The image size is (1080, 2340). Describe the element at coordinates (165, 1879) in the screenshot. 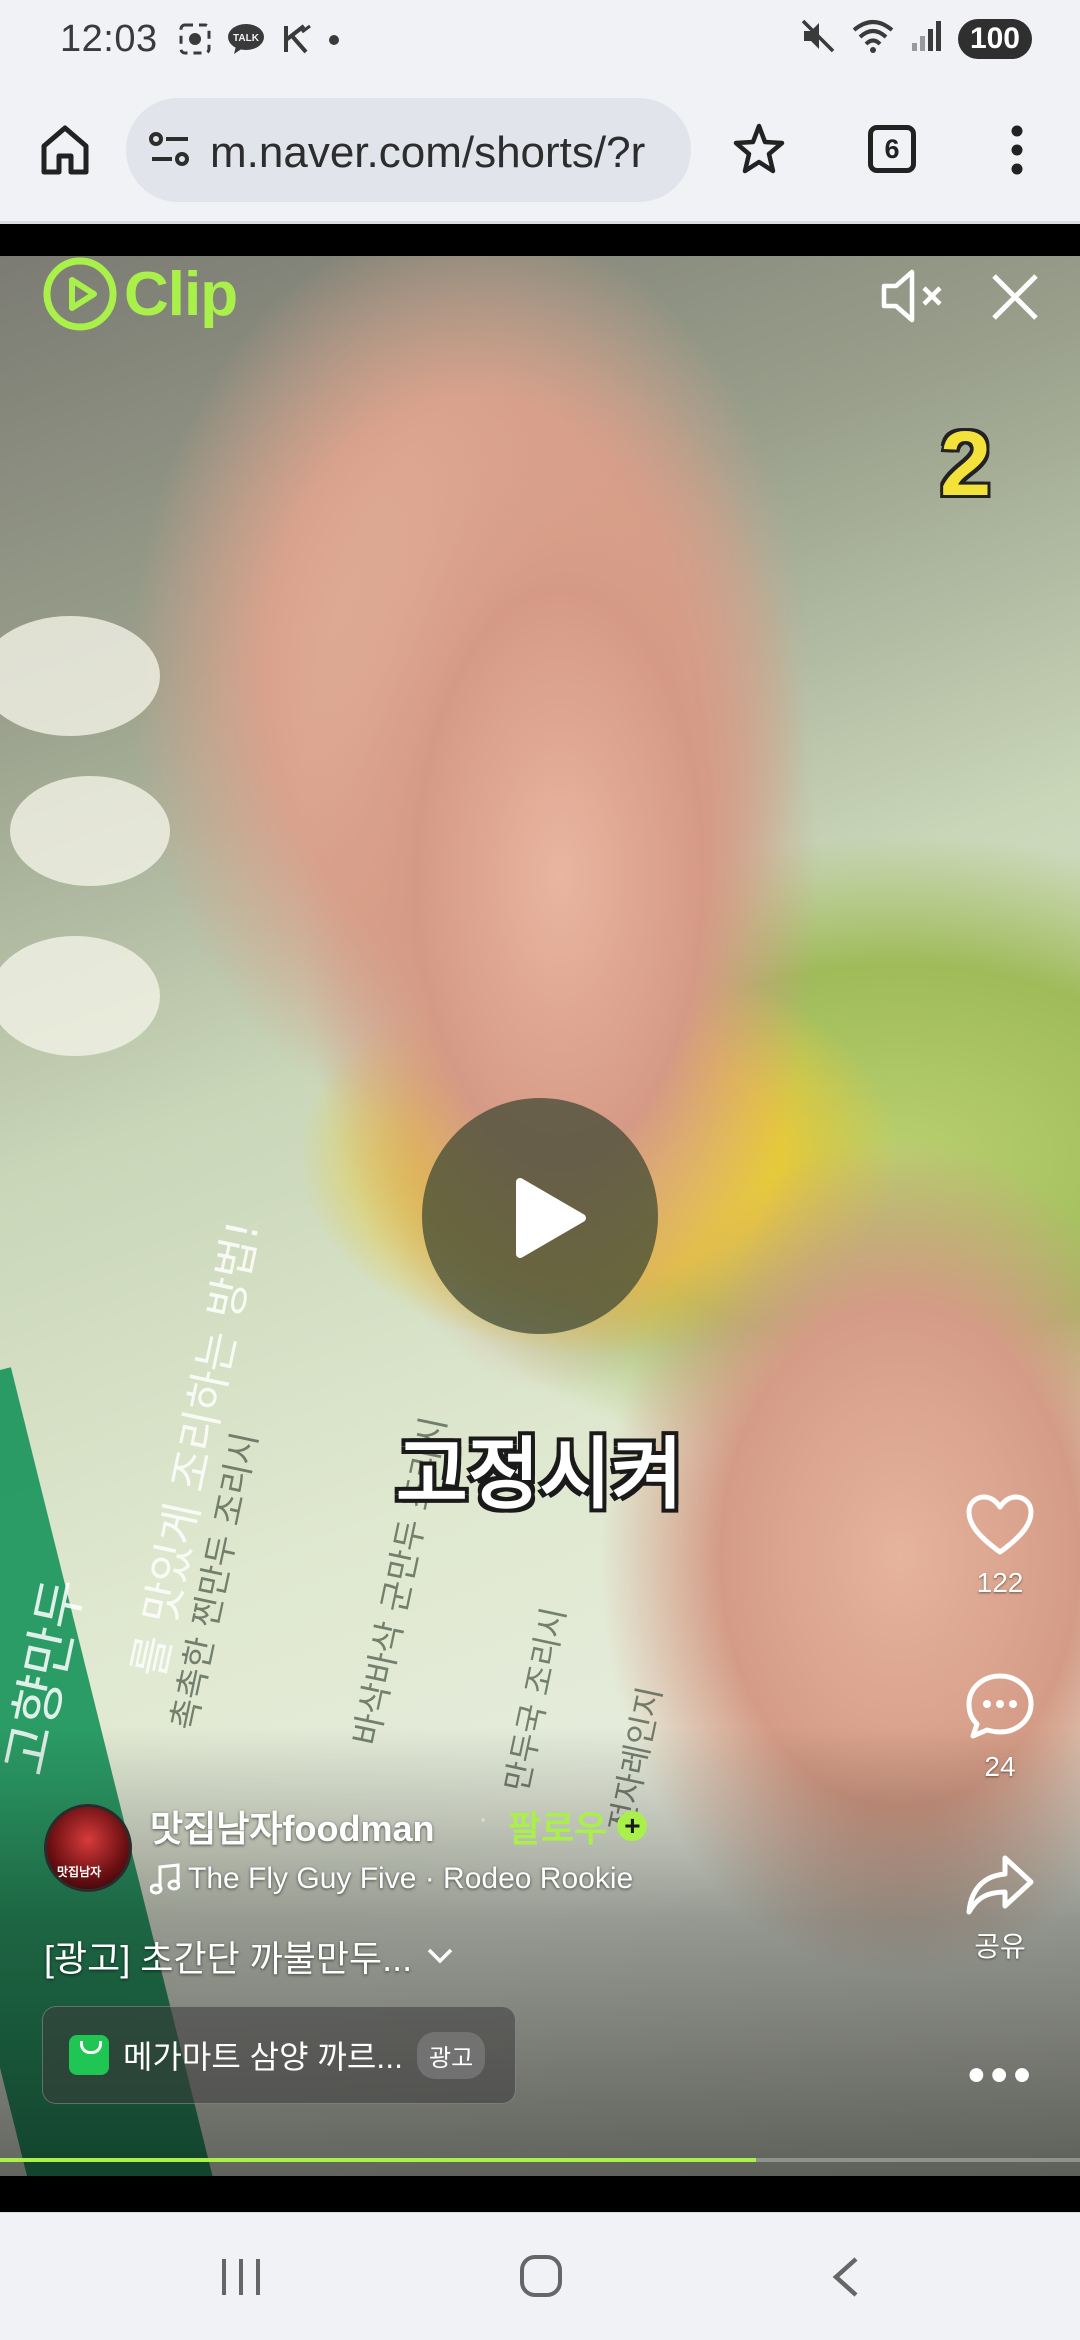

I see `music-note-icon` at that location.